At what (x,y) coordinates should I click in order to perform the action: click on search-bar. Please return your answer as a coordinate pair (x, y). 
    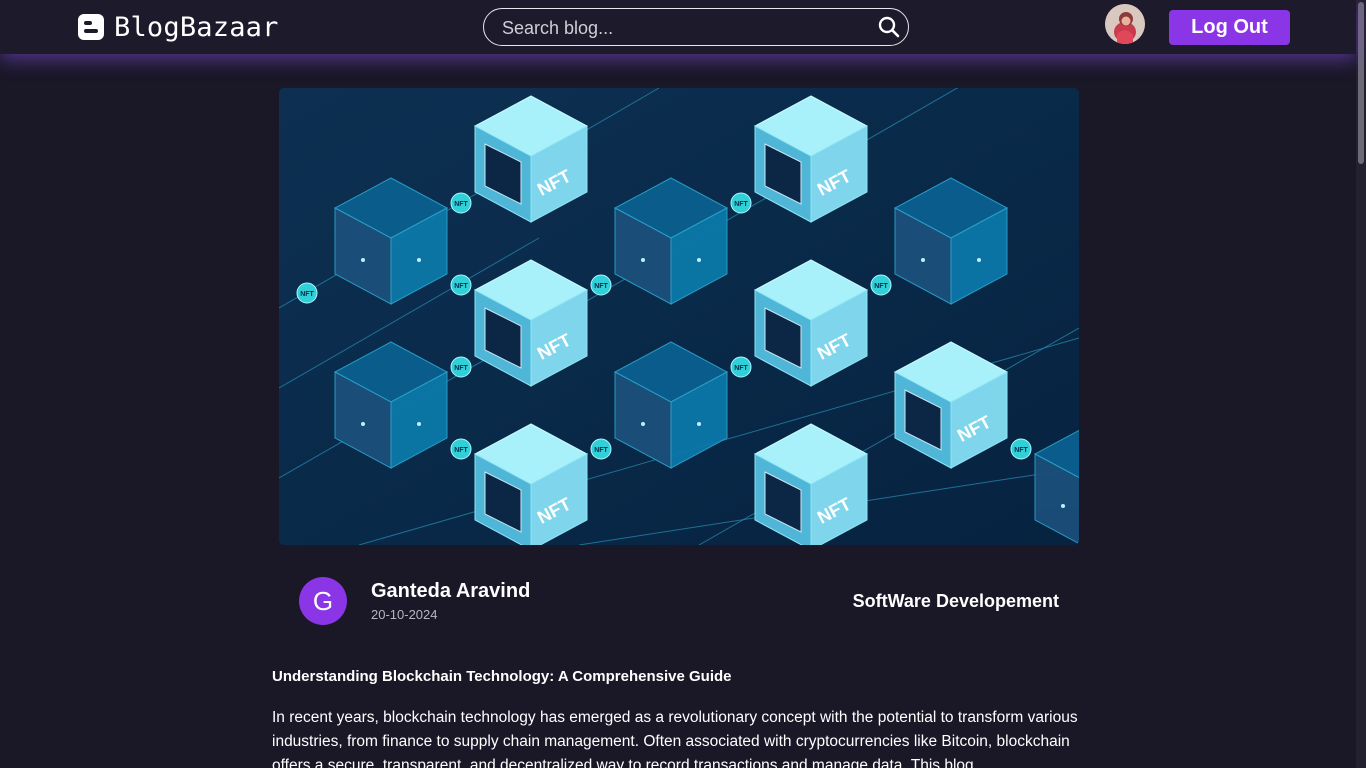
    Looking at the image, I should click on (696, 27).